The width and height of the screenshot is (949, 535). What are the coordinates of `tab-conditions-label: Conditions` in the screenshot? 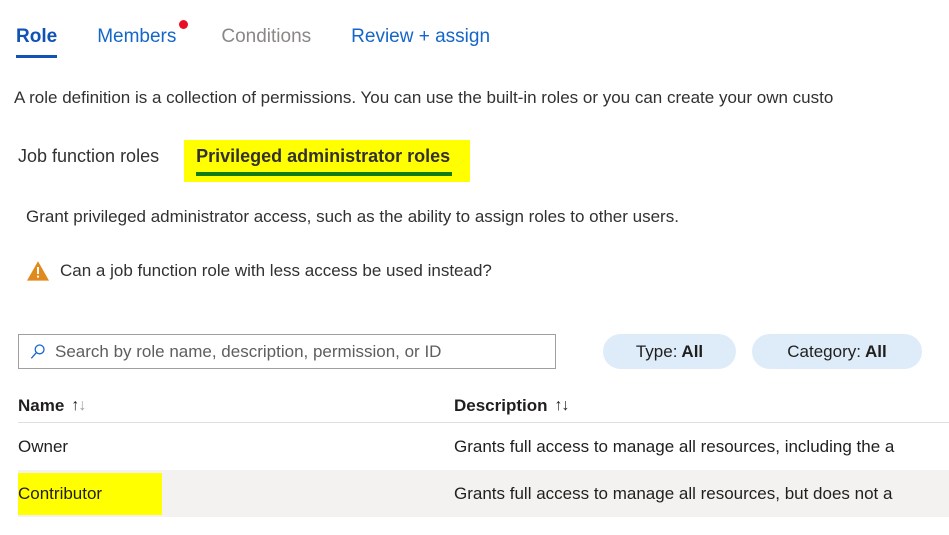 It's located at (266, 36).